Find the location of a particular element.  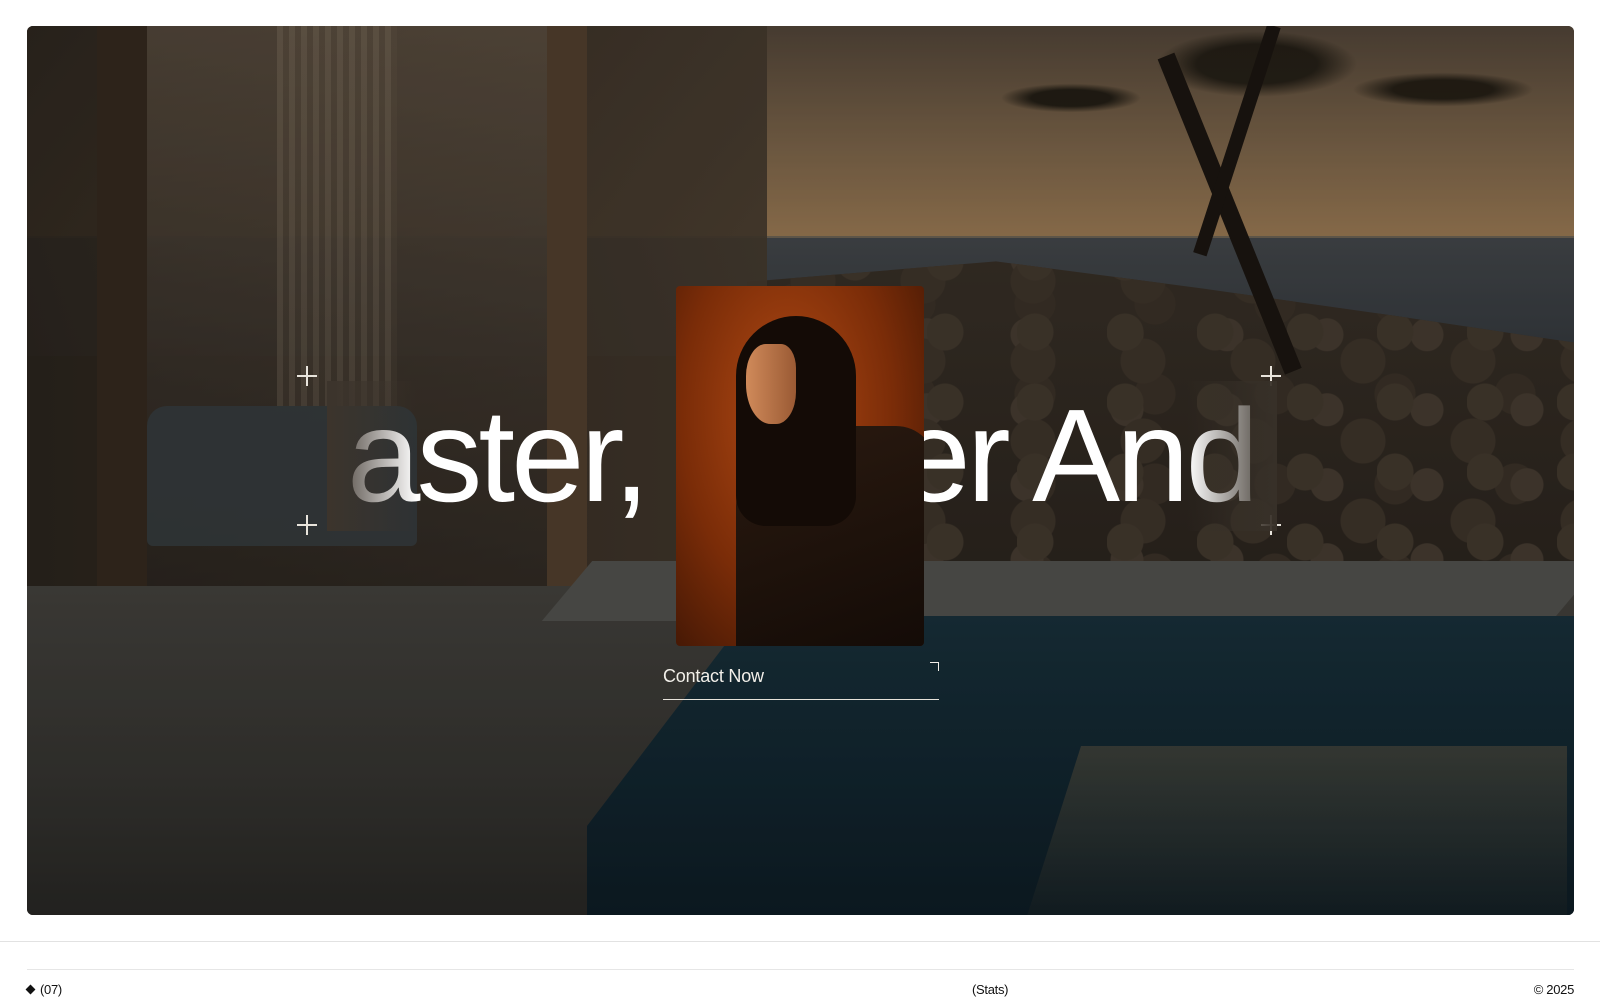

count-label: (07) is located at coordinates (51, 989).